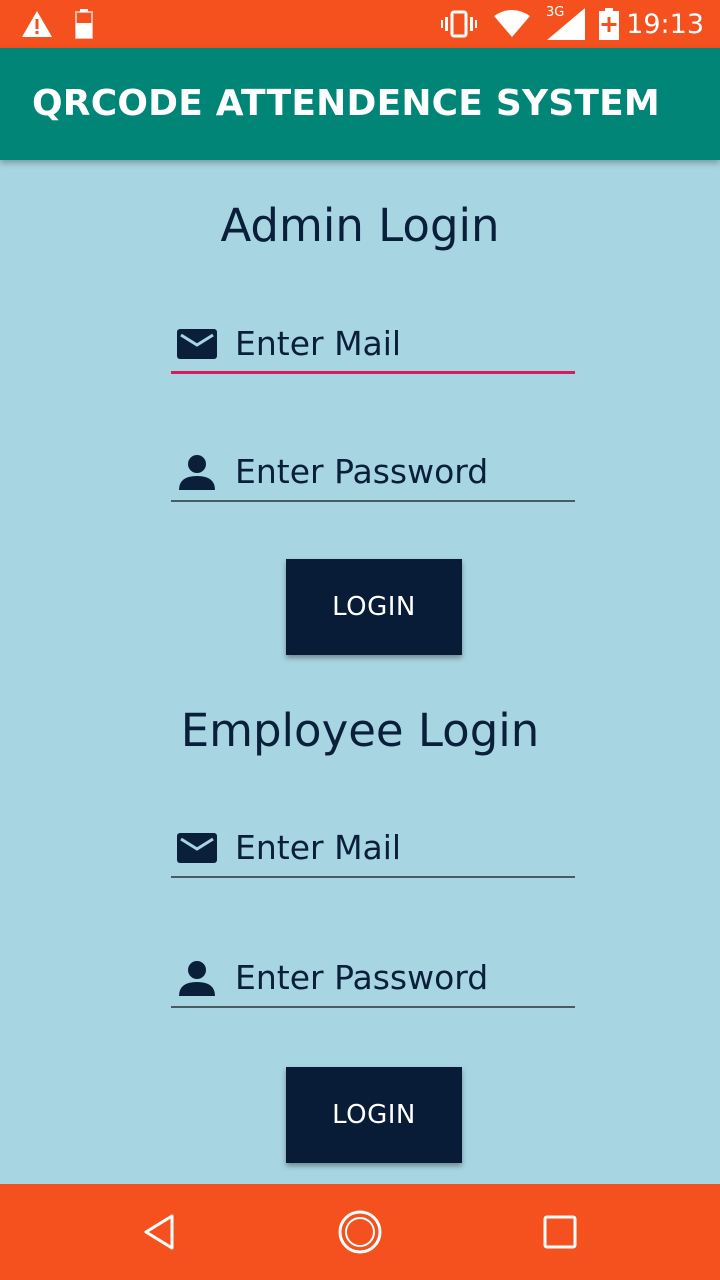 The image size is (720, 1280). Describe the element at coordinates (459, 24) in the screenshot. I see `vibrate-icon` at that location.